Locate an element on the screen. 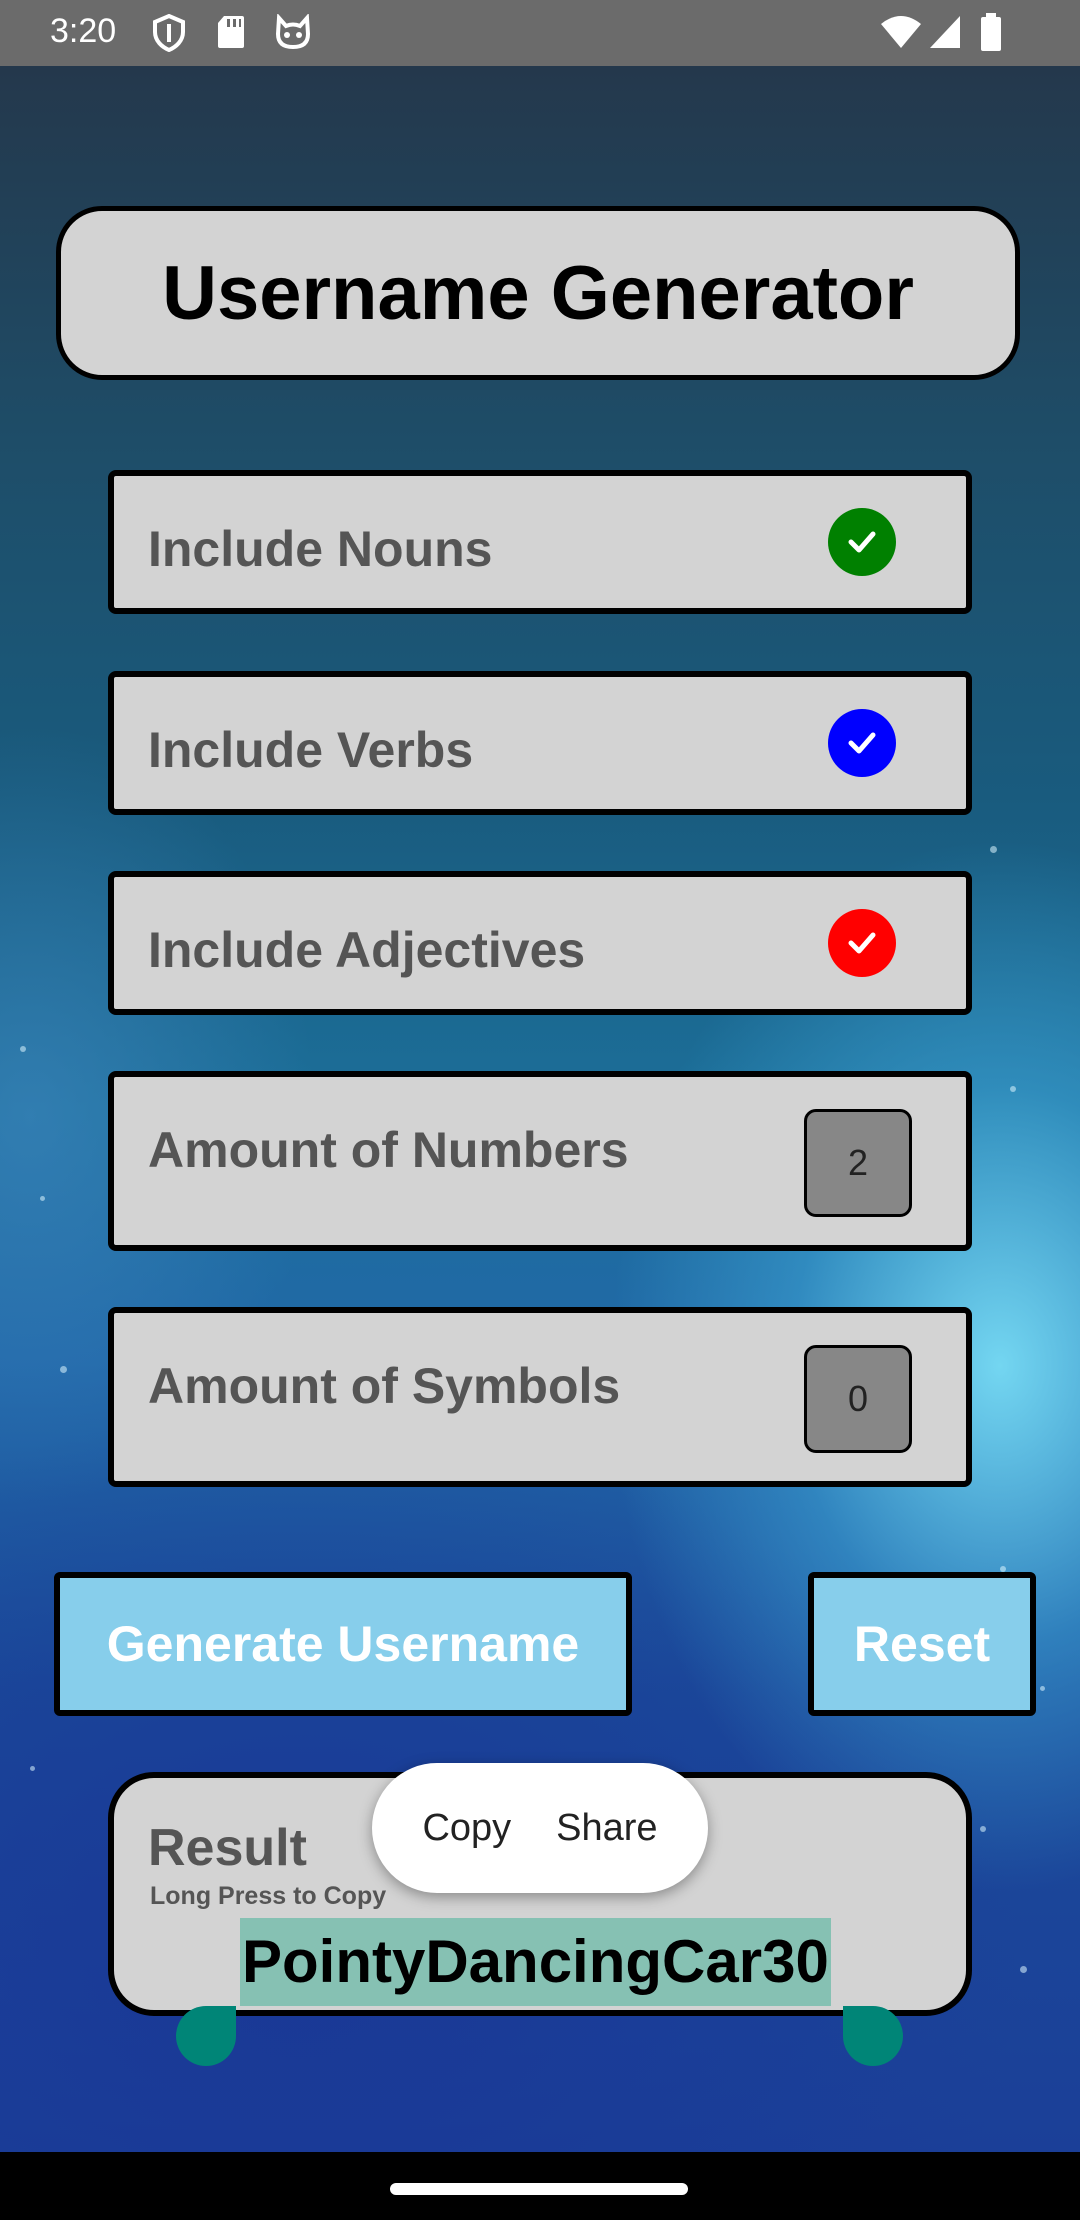 The image size is (1080, 2220). amount-of-numbers-row: Amount of Numbers 2 is located at coordinates (540, 1161).